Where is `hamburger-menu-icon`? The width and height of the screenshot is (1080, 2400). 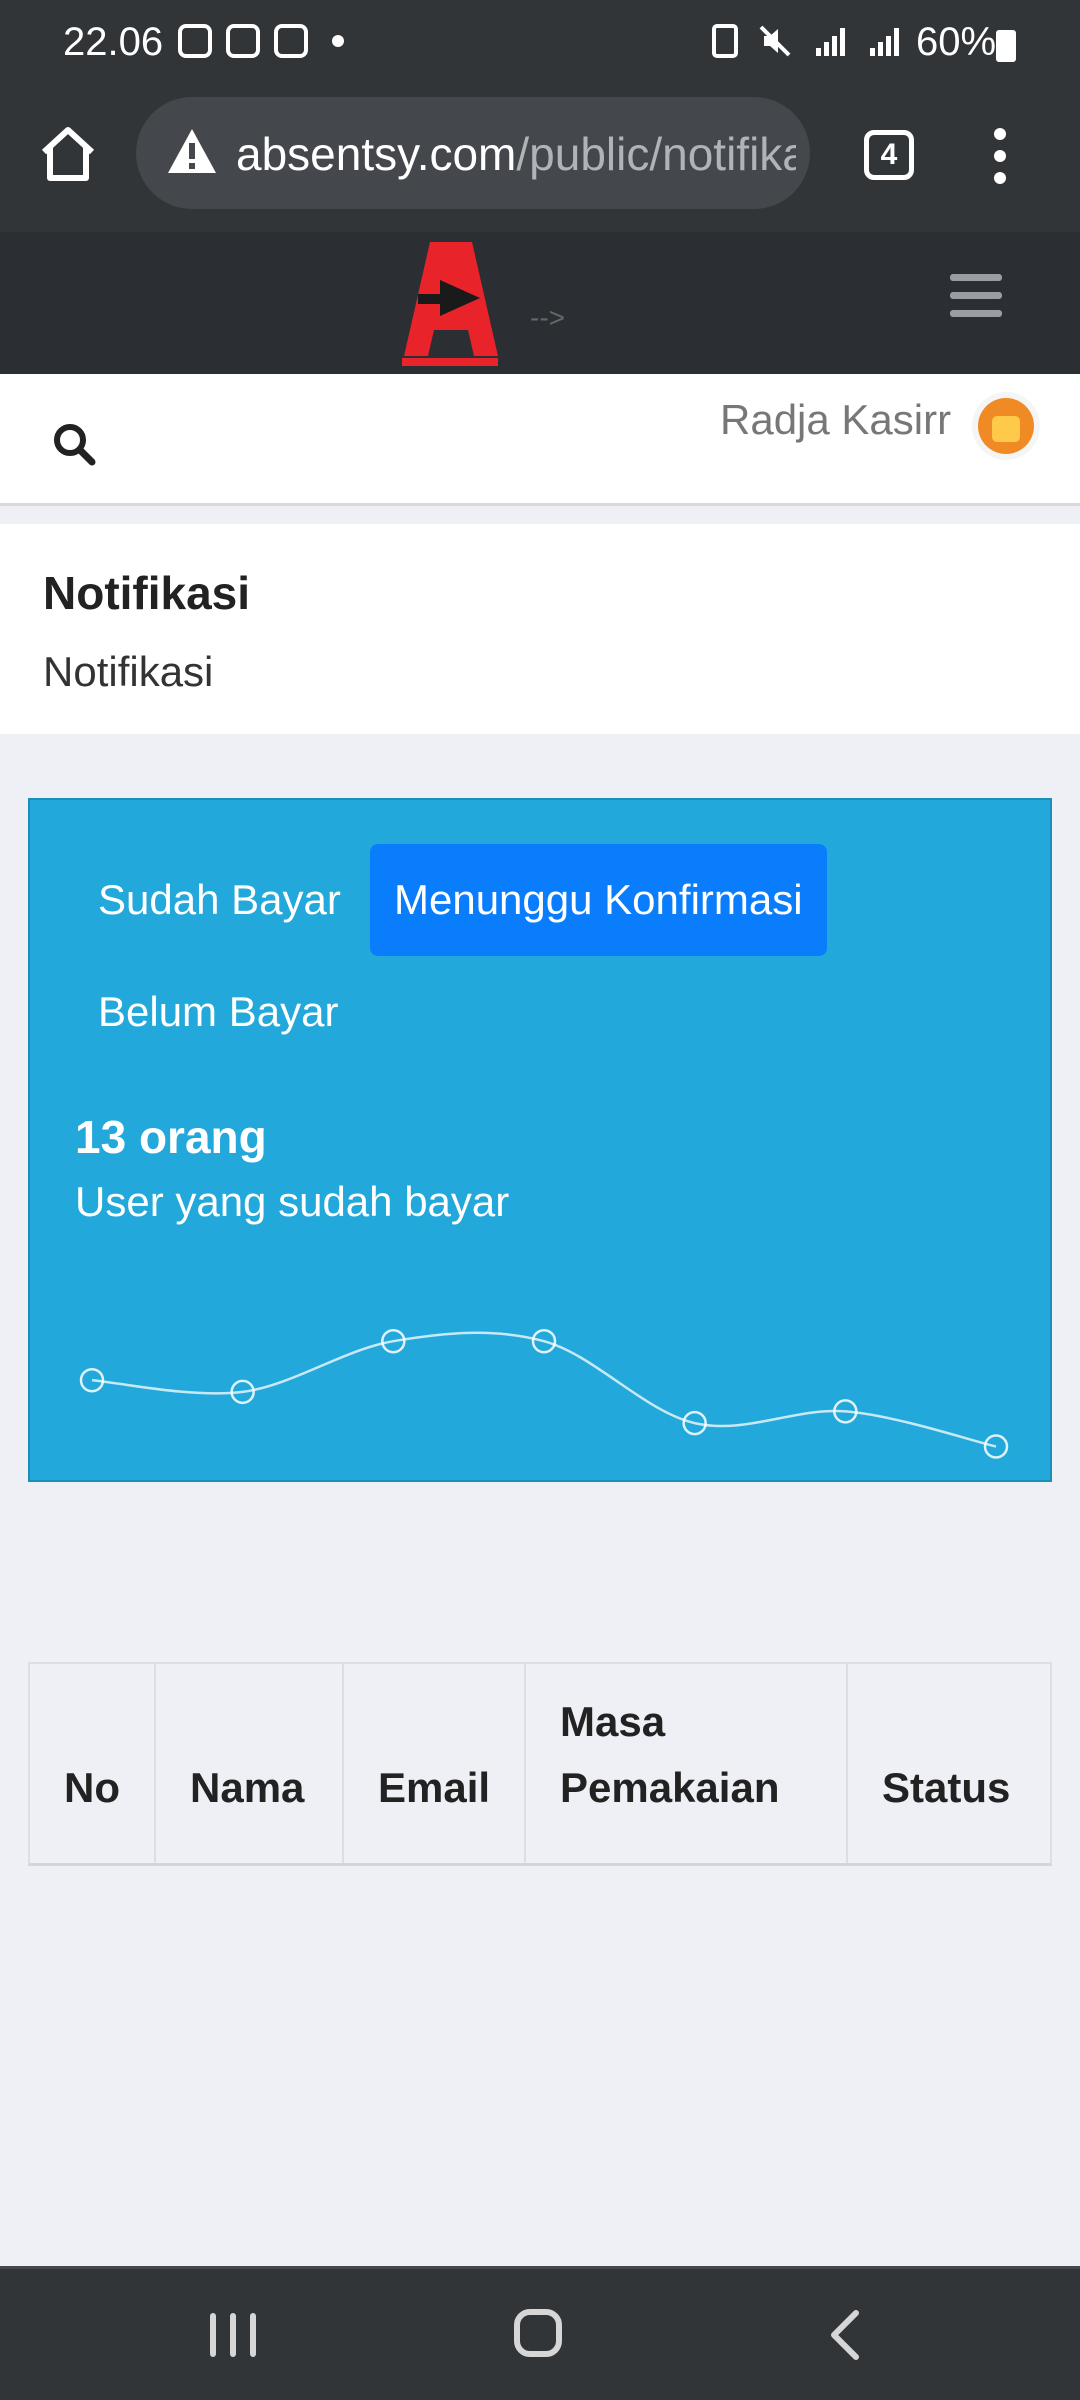 hamburger-menu-icon is located at coordinates (976, 297).